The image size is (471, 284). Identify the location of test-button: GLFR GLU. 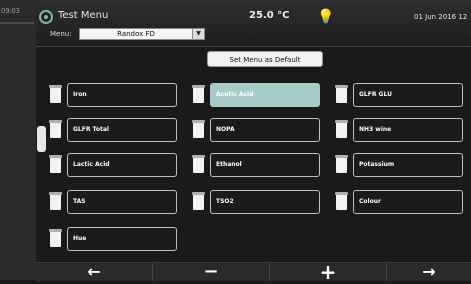
(408, 95).